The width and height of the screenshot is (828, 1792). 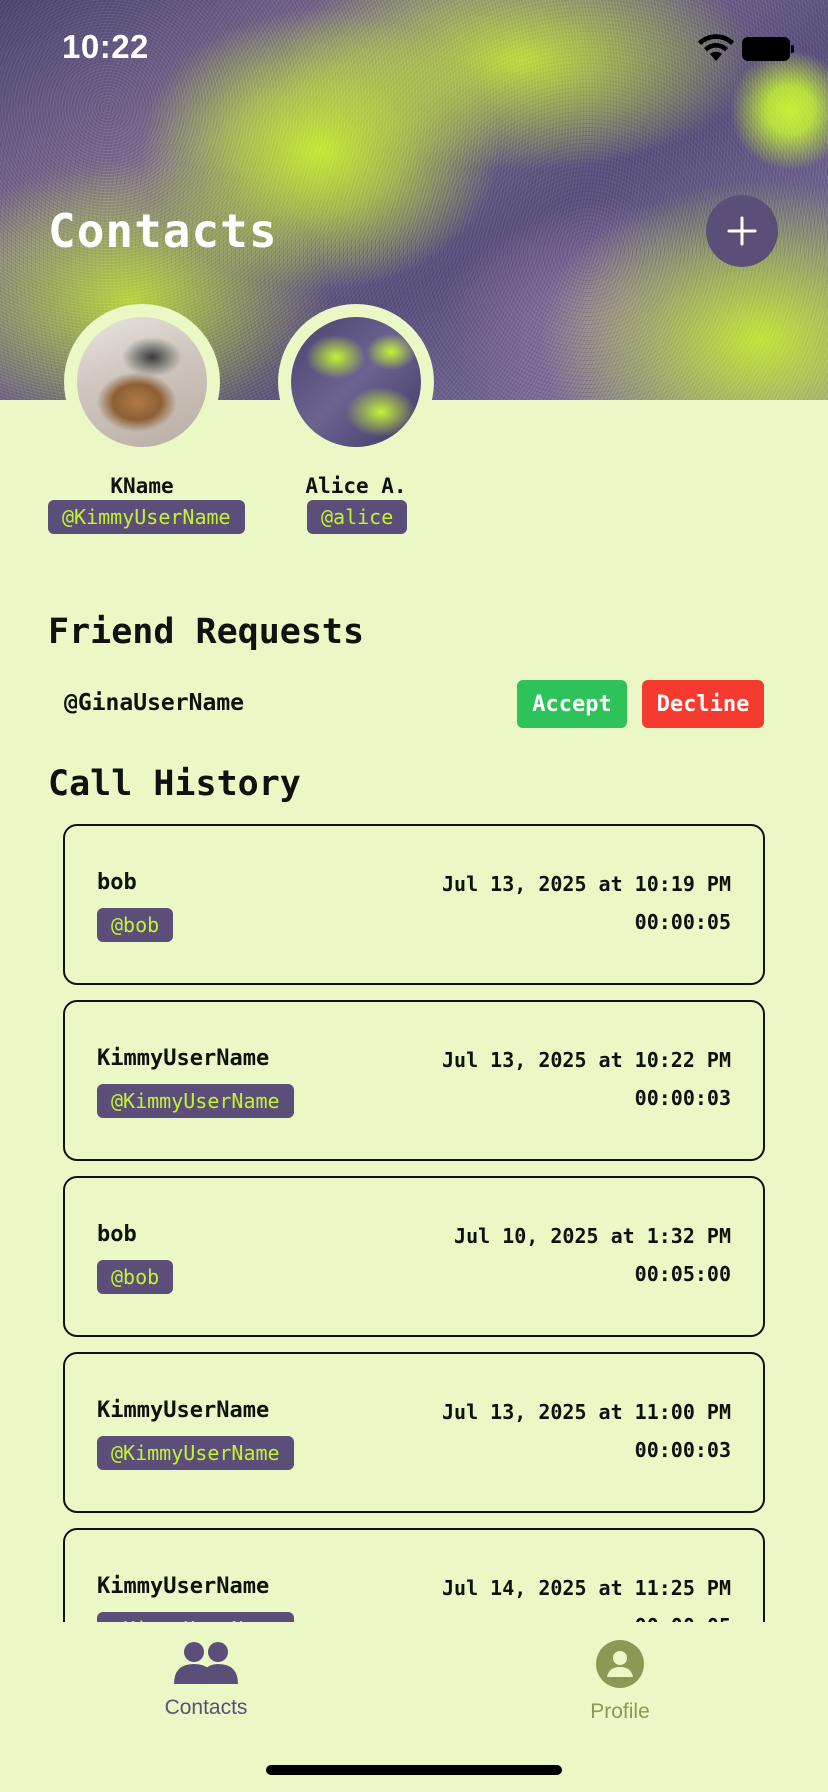 What do you see at coordinates (620, 1711) in the screenshot?
I see `tab-label: Profile` at bounding box center [620, 1711].